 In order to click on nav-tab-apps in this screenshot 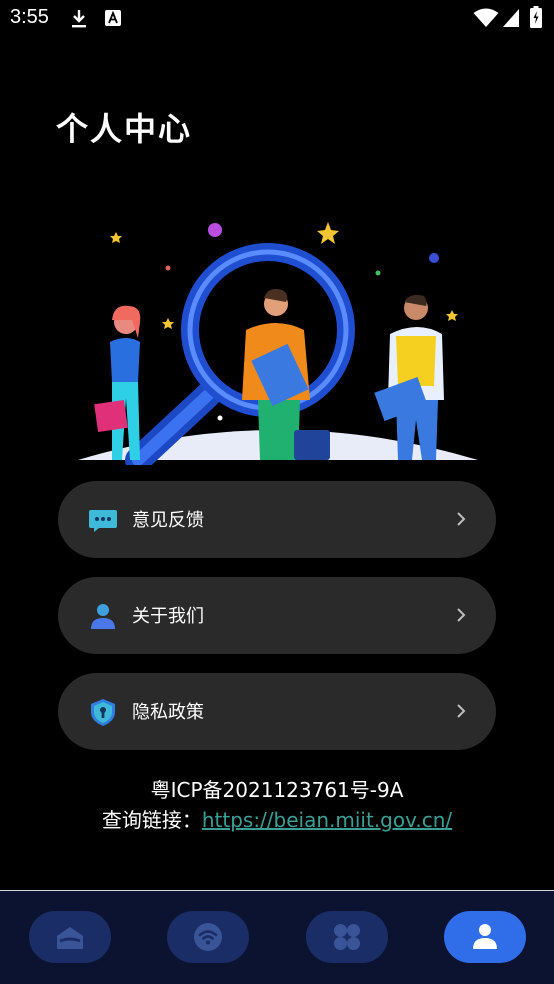, I will do `click(347, 937)`.